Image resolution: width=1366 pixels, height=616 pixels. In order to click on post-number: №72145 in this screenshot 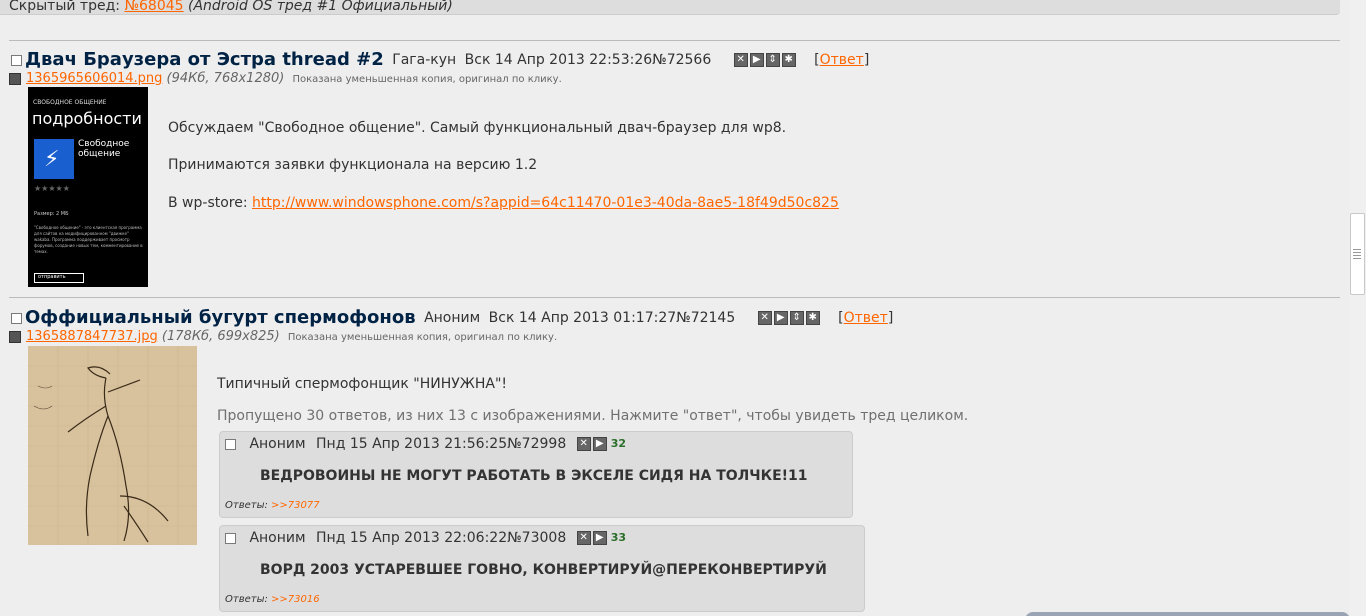, I will do `click(705, 318)`.